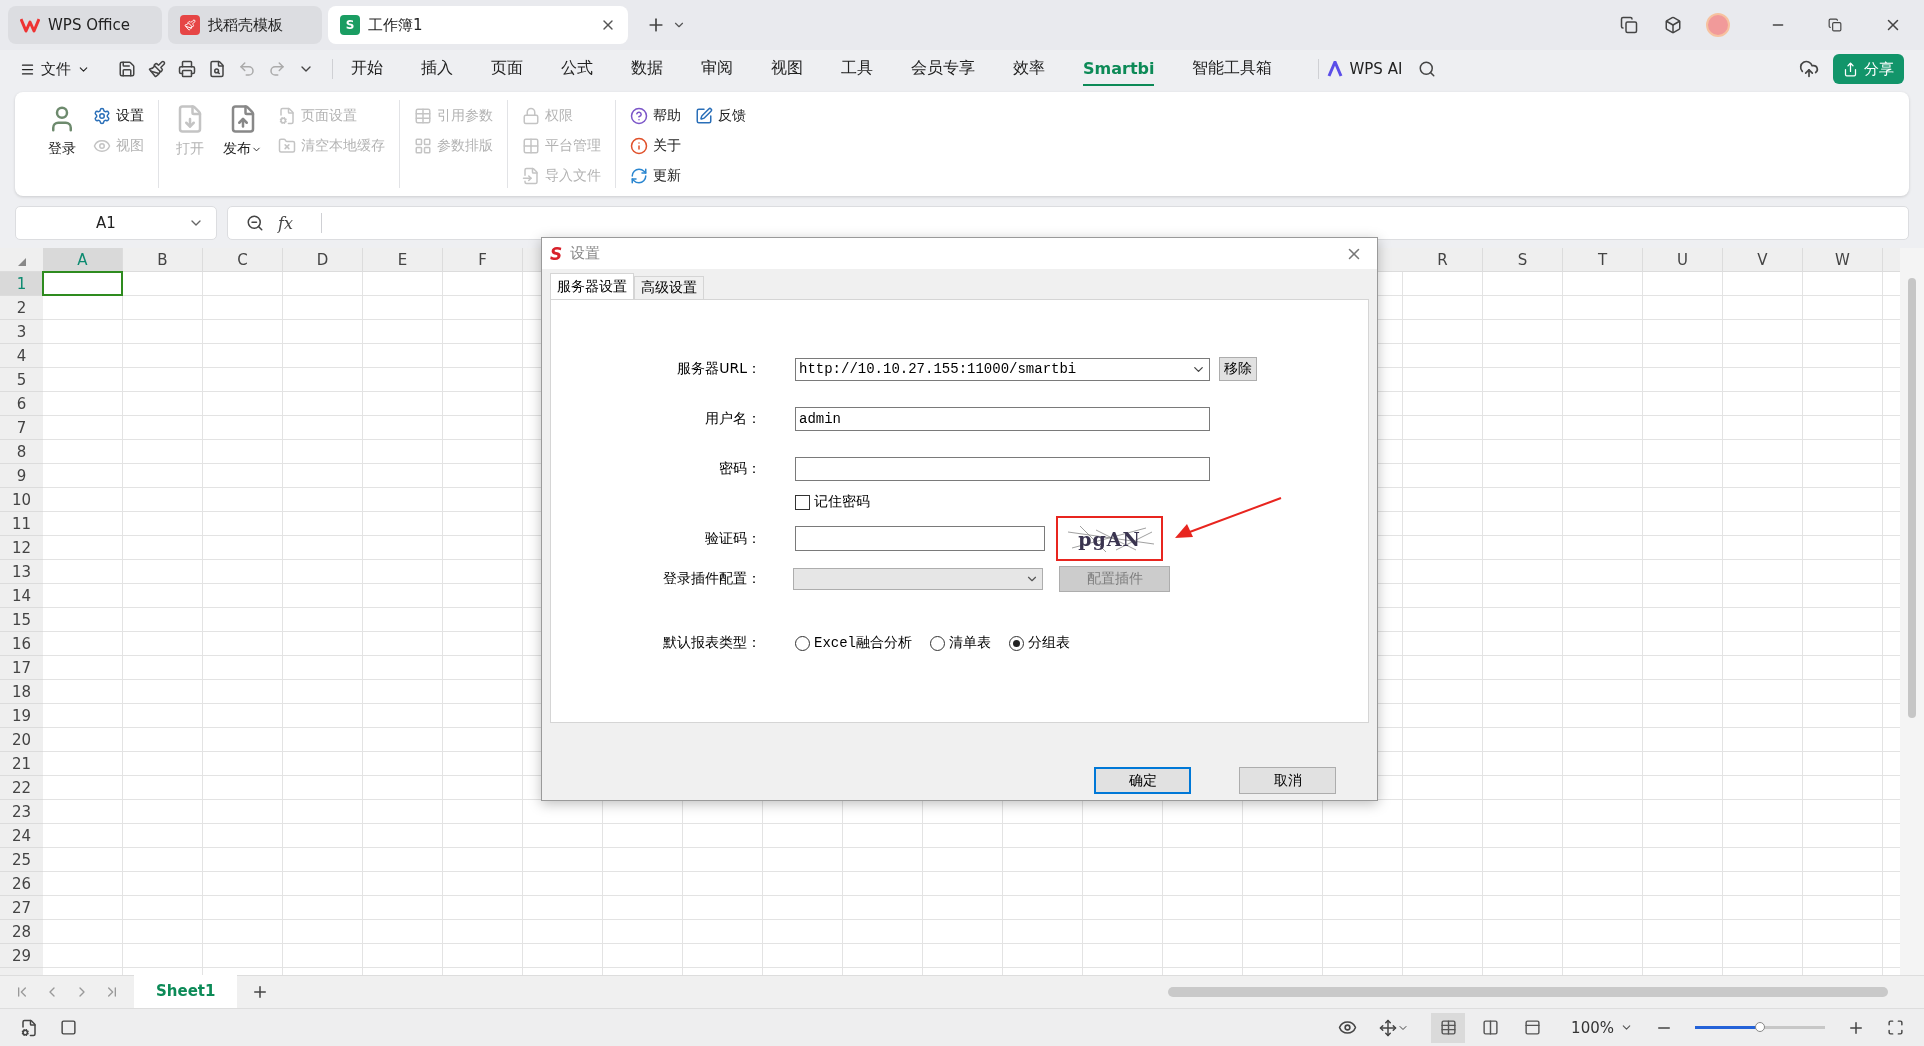 The width and height of the screenshot is (1924, 1046). Describe the element at coordinates (245, 25) in the screenshot. I see `document-tab: 找稻壳模板` at that location.